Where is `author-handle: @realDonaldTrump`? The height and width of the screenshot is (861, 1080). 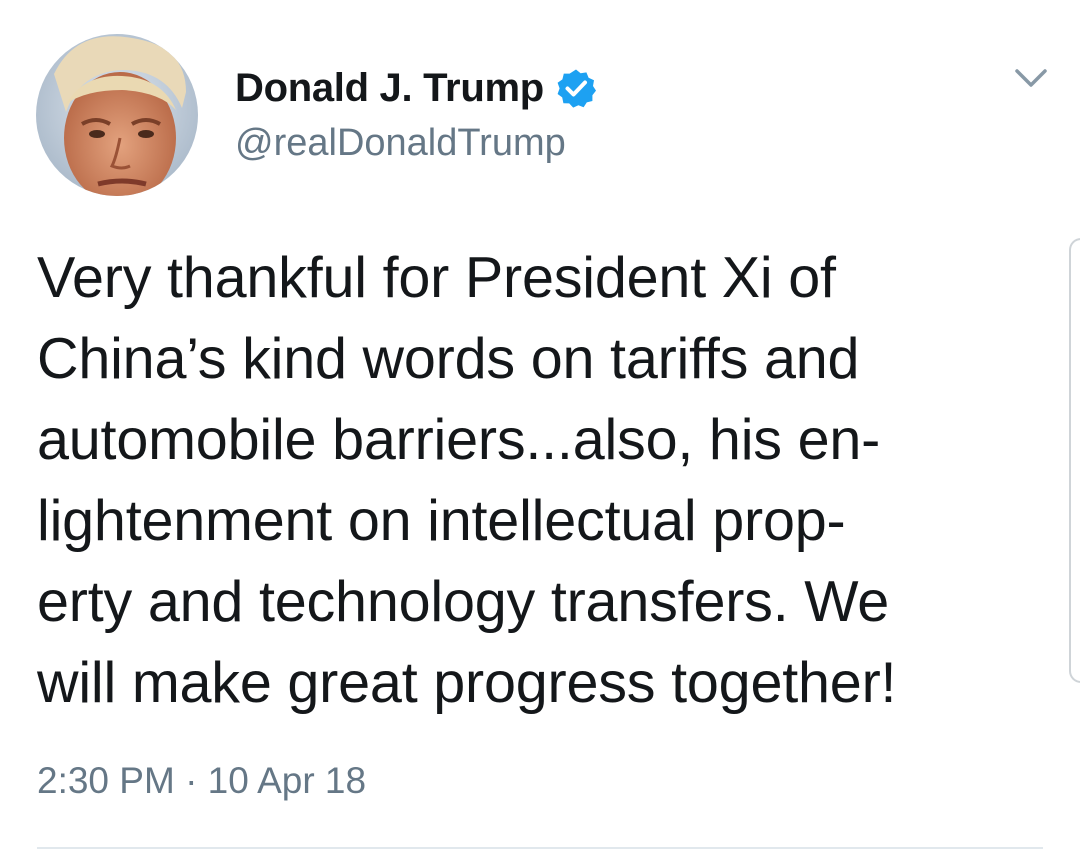
author-handle: @realDonaldTrump is located at coordinates (400, 143).